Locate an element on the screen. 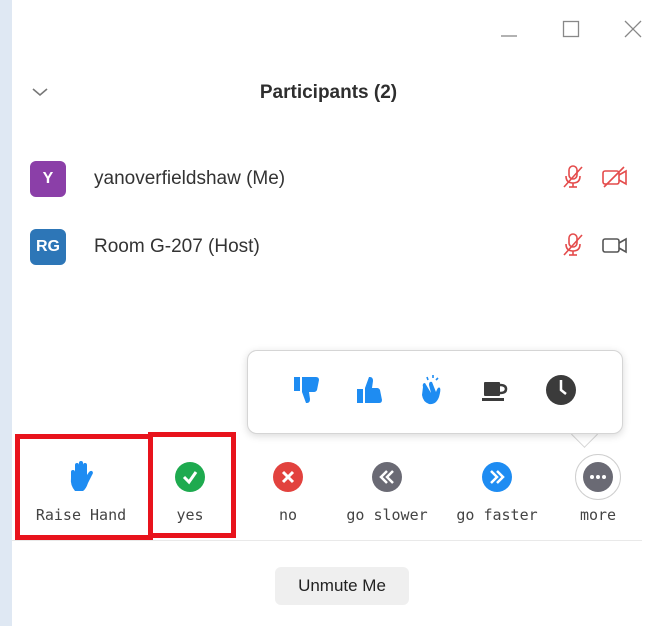 The height and width of the screenshot is (626, 657). participant-row: Y yanoverfieldshaw (Me) is located at coordinates (330, 179).